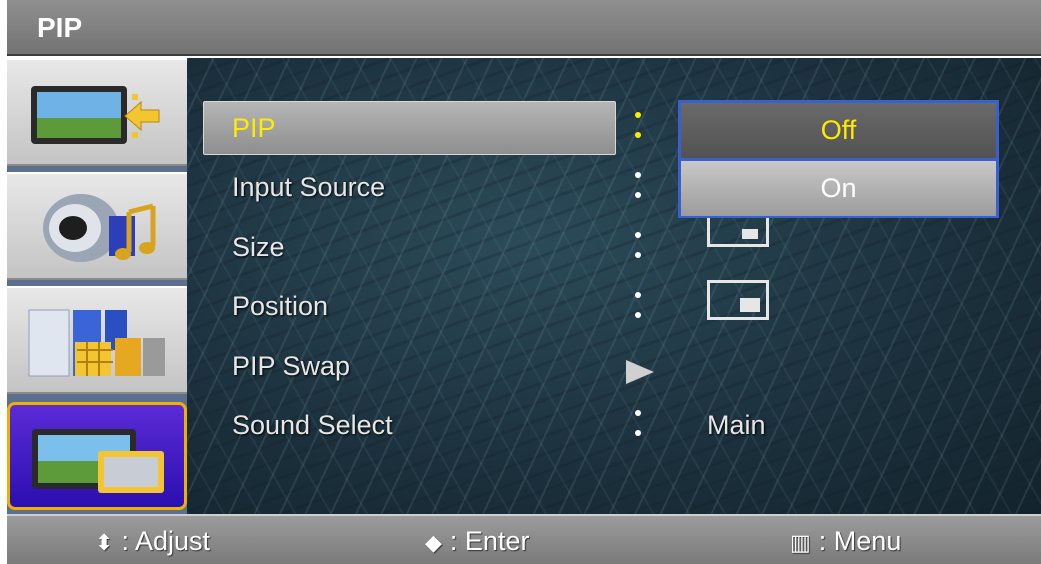  What do you see at coordinates (98, 461) in the screenshot?
I see `setup-icon` at bounding box center [98, 461].